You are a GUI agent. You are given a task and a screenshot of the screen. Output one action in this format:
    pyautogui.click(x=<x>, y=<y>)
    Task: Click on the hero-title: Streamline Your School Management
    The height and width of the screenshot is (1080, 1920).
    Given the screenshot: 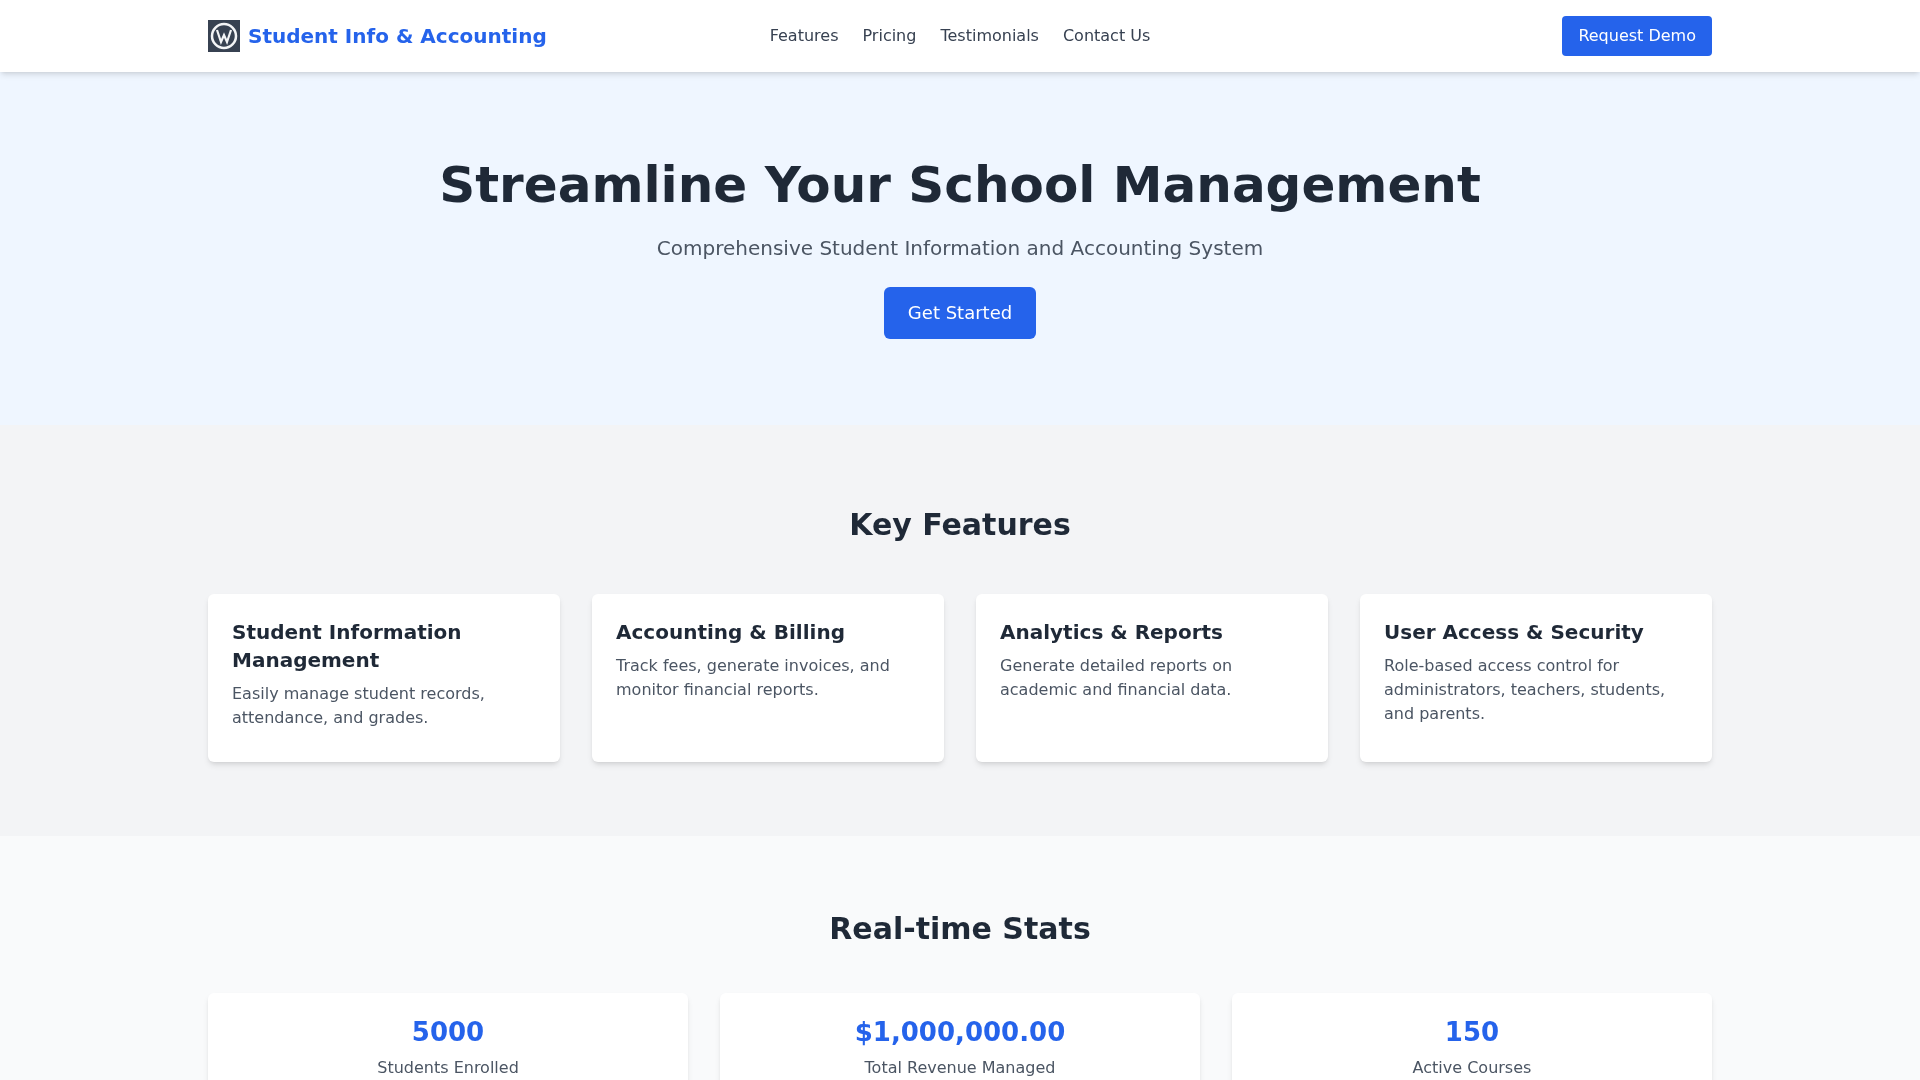 What is the action you would take?
    pyautogui.click(x=960, y=185)
    